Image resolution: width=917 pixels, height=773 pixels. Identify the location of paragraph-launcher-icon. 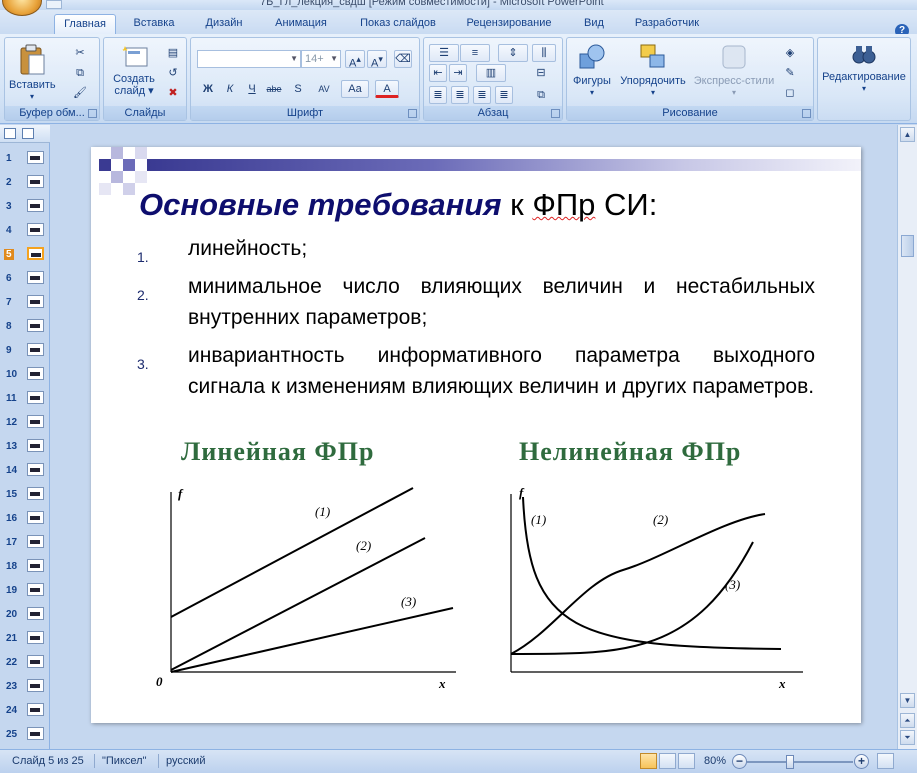
(555, 113).